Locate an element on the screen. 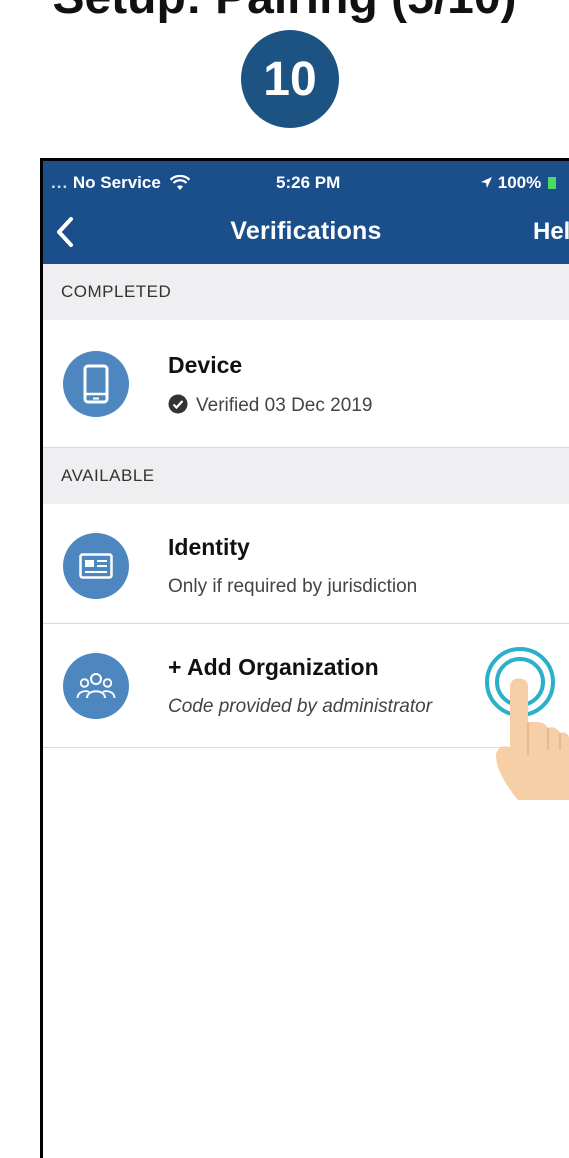 The width and height of the screenshot is (569, 1158). page-title: Setup: Pairing (5/10) is located at coordinates (284, 12).